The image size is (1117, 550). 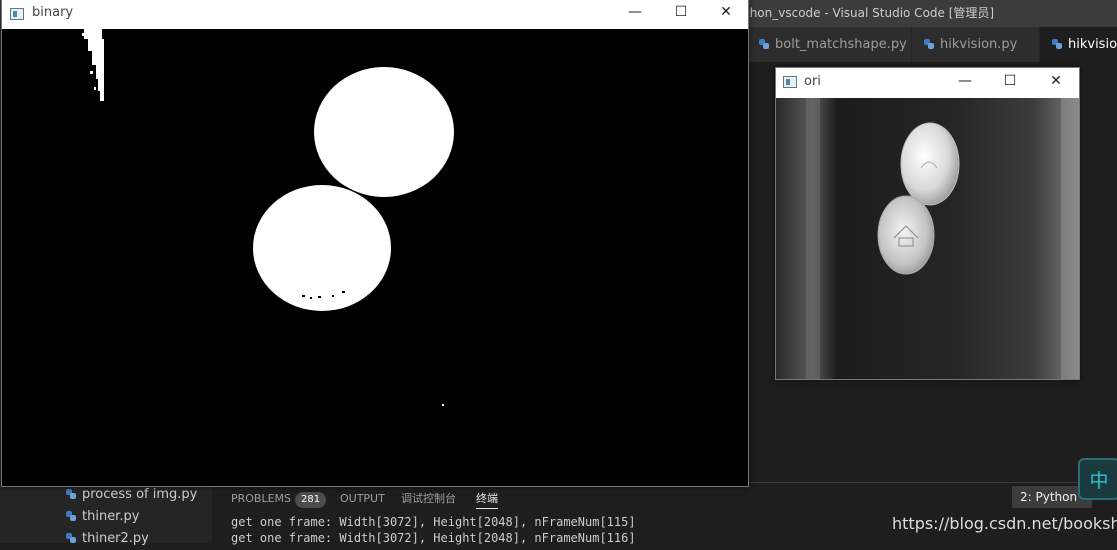 What do you see at coordinates (362, 499) in the screenshot?
I see `tab-output: OUTPUT` at bounding box center [362, 499].